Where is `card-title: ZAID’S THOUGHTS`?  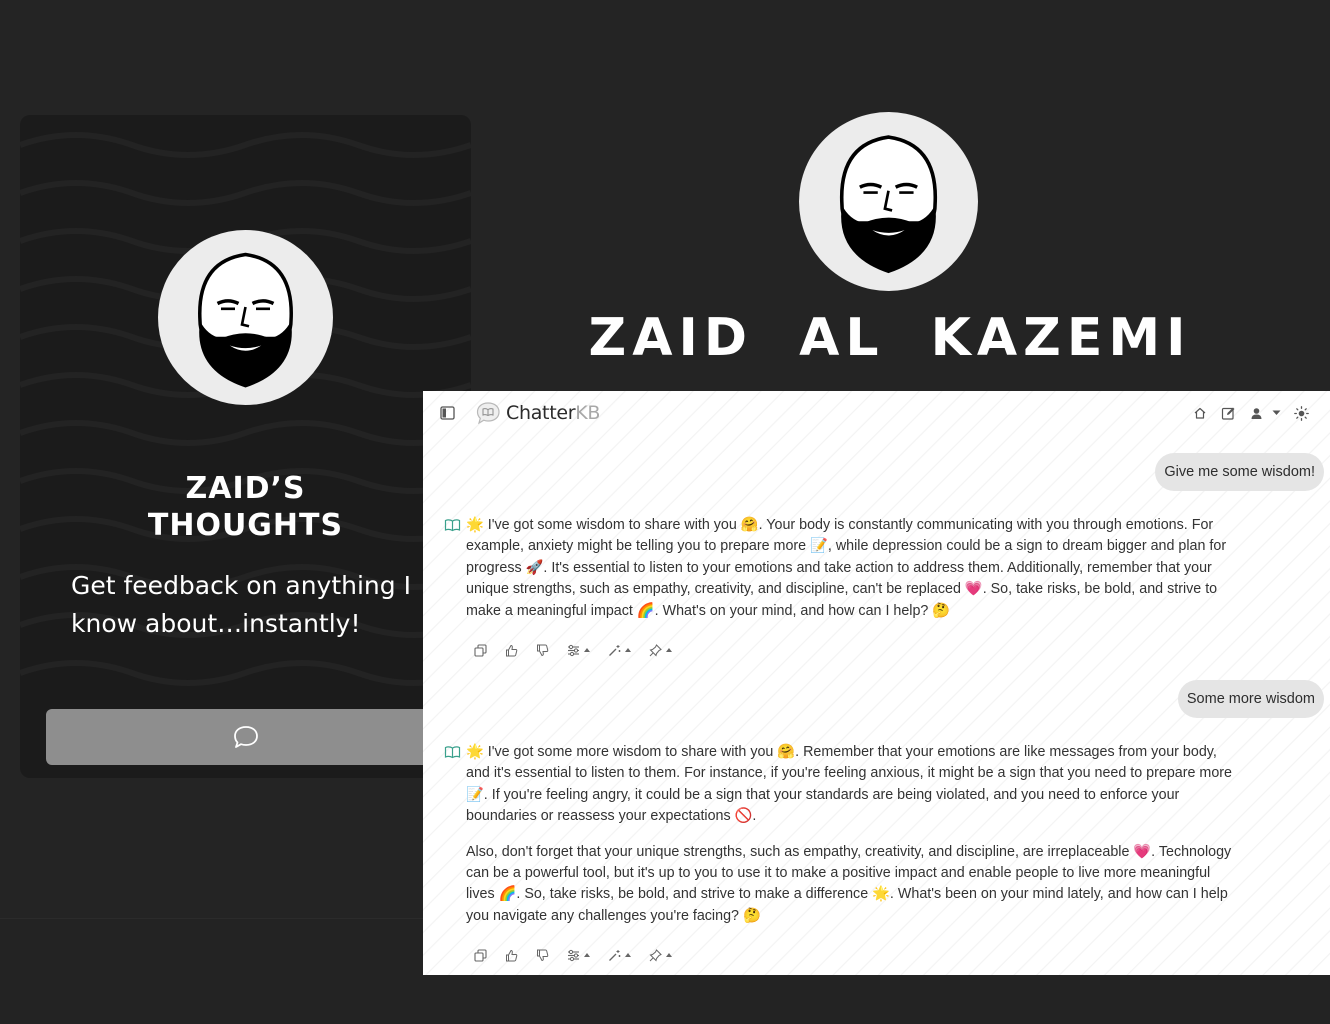
card-title: ZAID’S THOUGHTS is located at coordinates (245, 507).